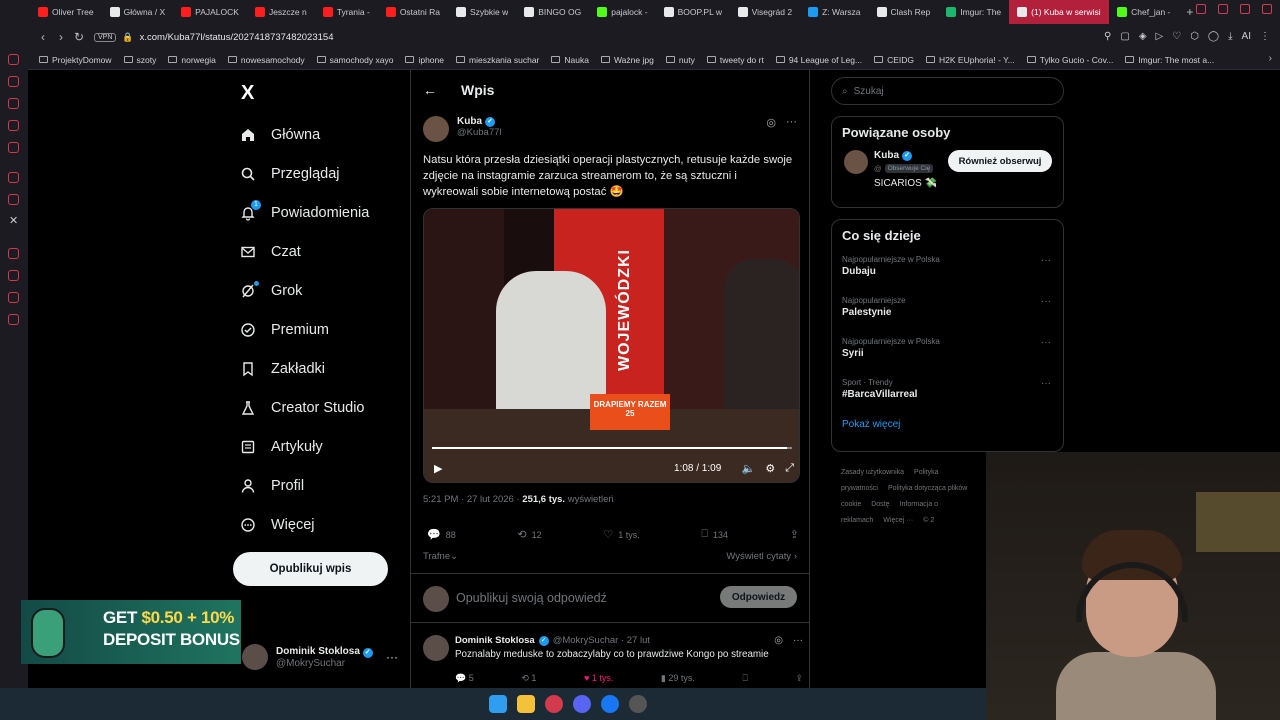 The height and width of the screenshot is (720, 1280). What do you see at coordinates (789, 468) in the screenshot?
I see `fullscreen-icon: ⤢` at bounding box center [789, 468].